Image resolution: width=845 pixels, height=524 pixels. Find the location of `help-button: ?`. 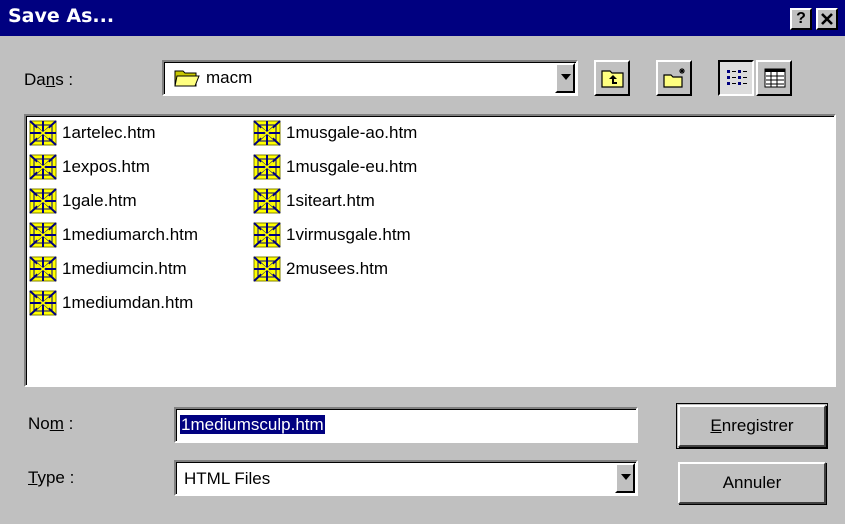

help-button: ? is located at coordinates (801, 19).